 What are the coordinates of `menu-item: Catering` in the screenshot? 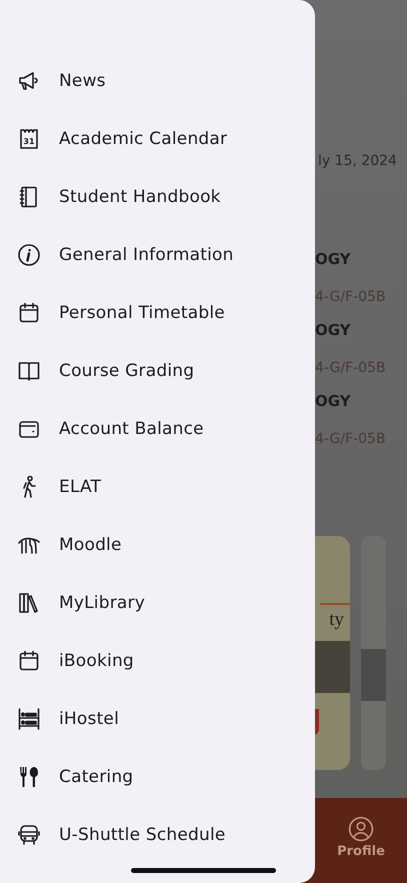 It's located at (96, 777).